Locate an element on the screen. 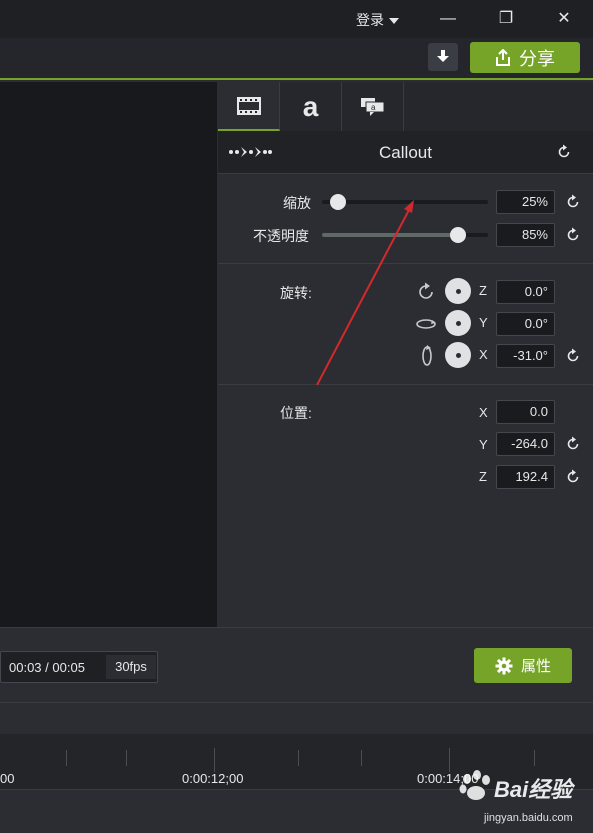 The width and height of the screenshot is (593, 833). position-z-input: 192.4 is located at coordinates (525, 477).